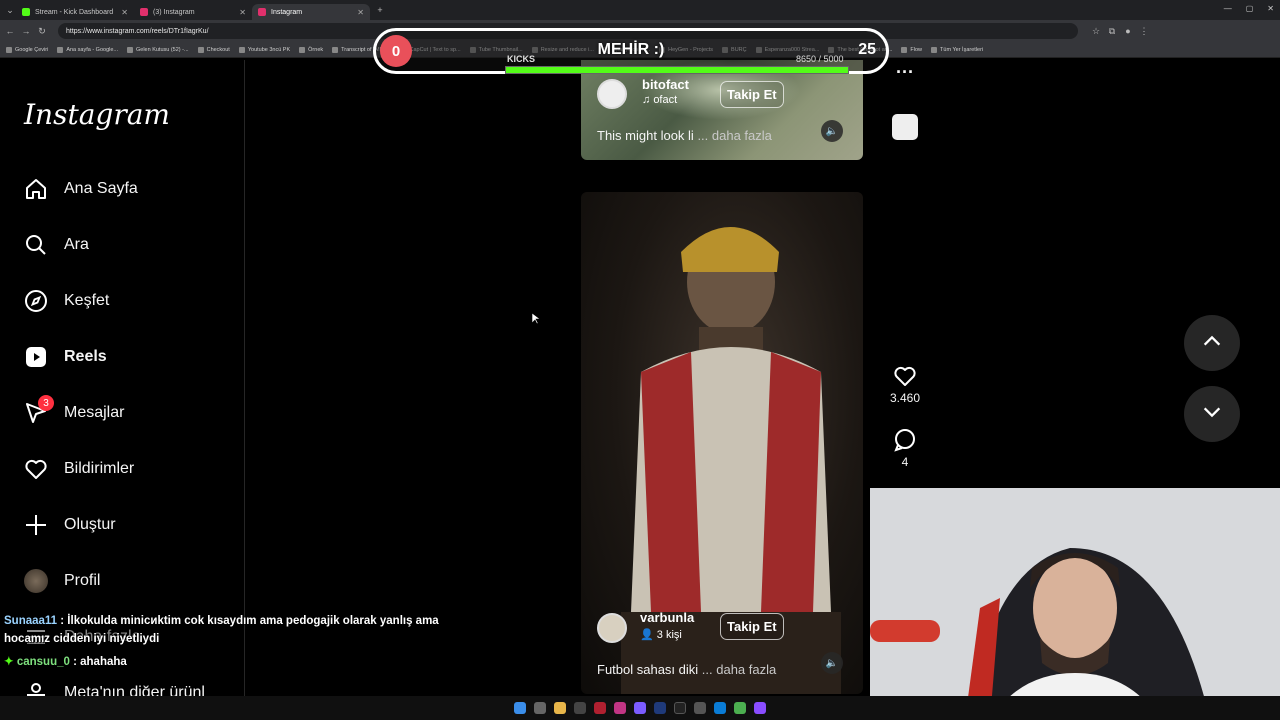 The image size is (1280, 720). What do you see at coordinates (81, 189) in the screenshot?
I see `nav-home: Ana Sayfa` at bounding box center [81, 189].